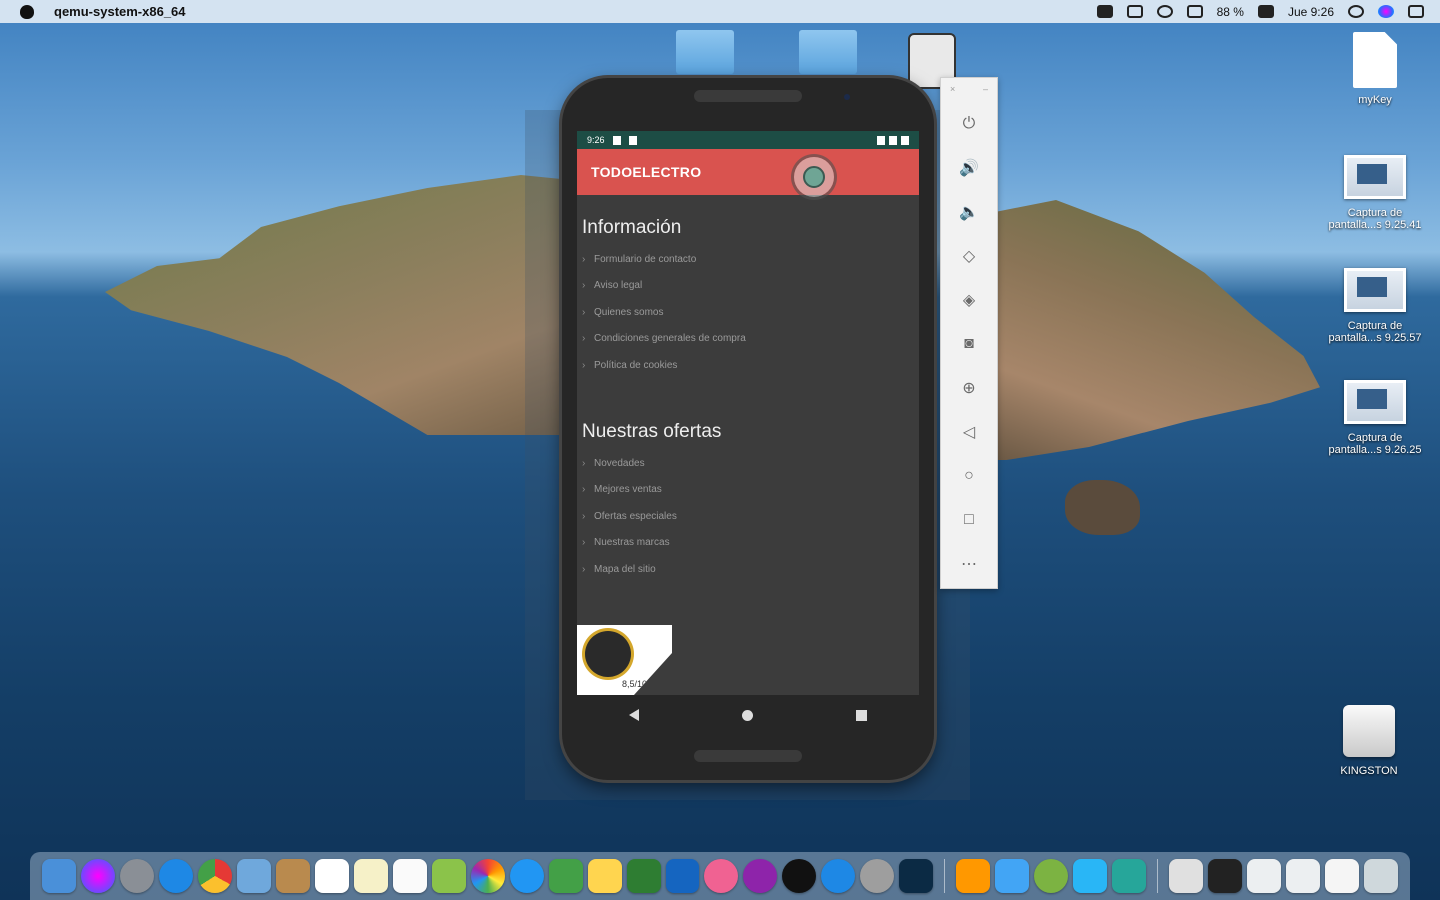 This screenshot has width=1440, height=900. What do you see at coordinates (969, 564) in the screenshot?
I see `more-icon: ⋯` at bounding box center [969, 564].